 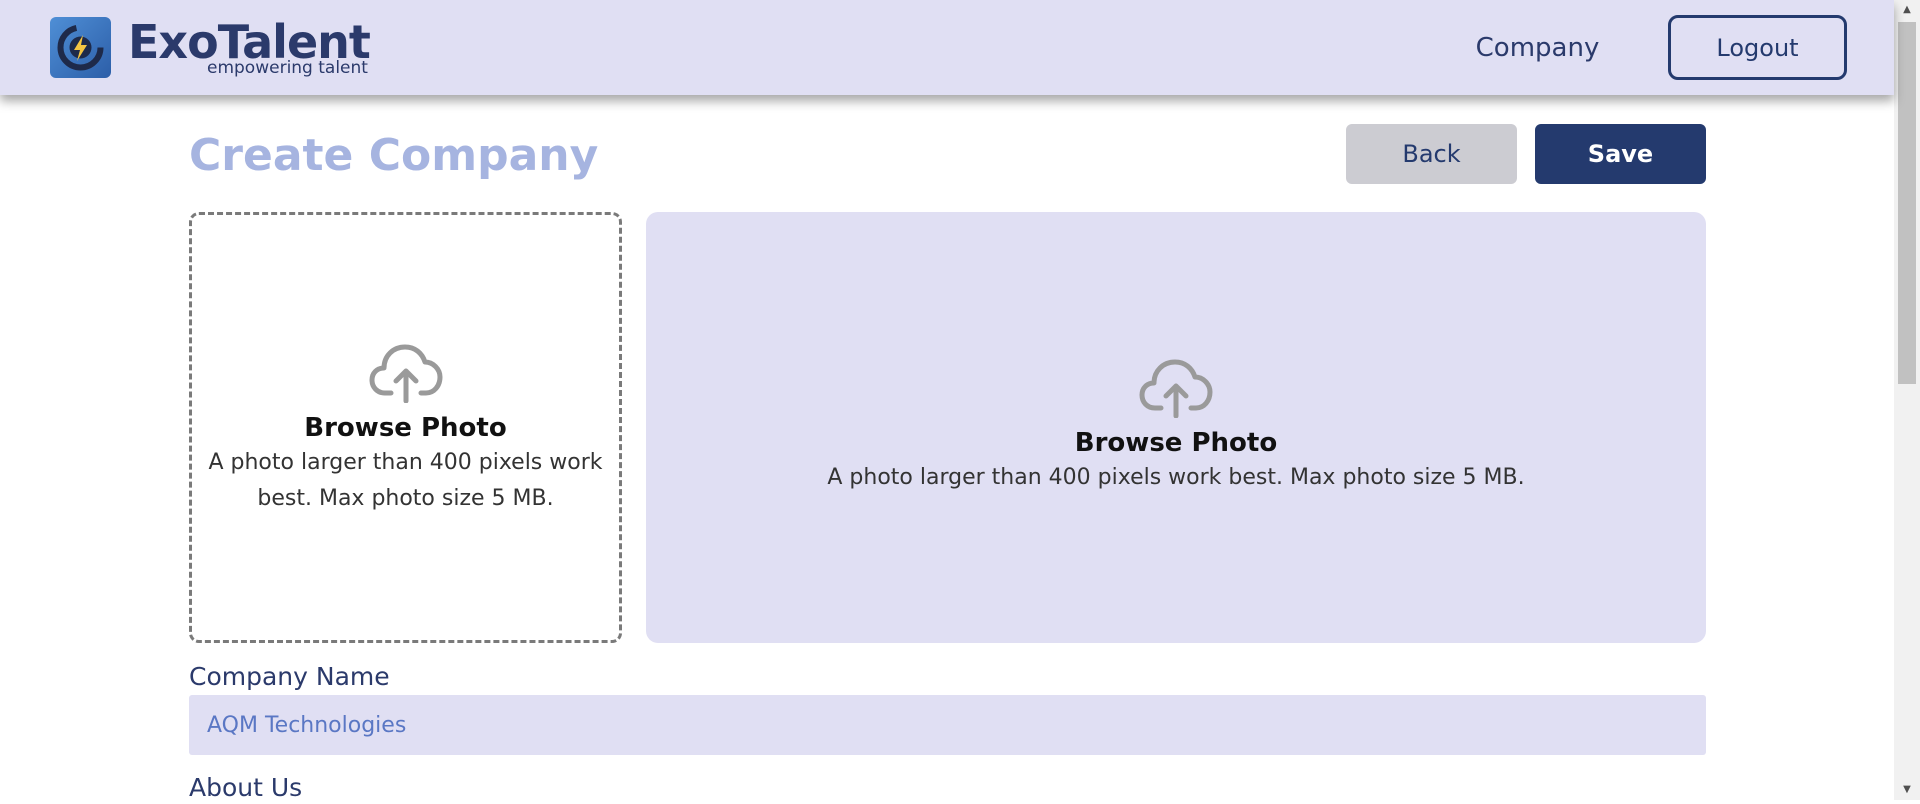 I want to click on company-name-input, so click(x=947, y=725).